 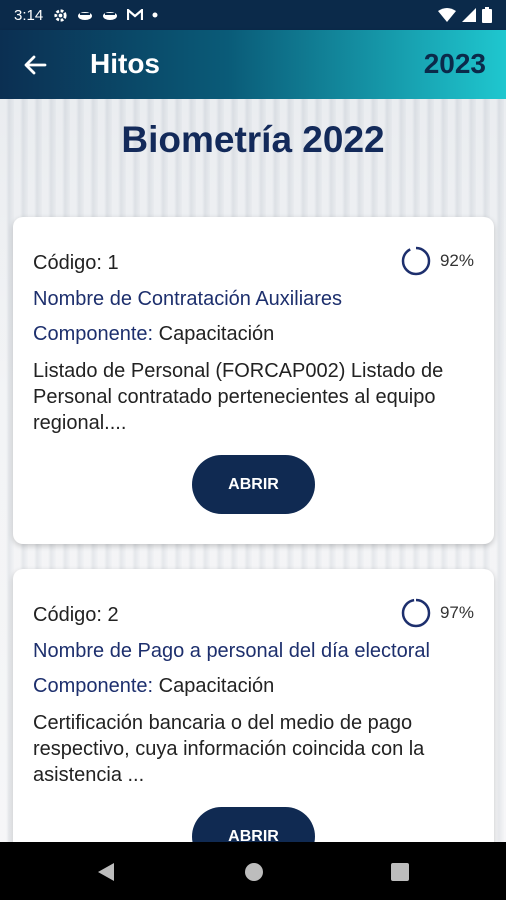 What do you see at coordinates (487, 15) in the screenshot?
I see `battery-icon` at bounding box center [487, 15].